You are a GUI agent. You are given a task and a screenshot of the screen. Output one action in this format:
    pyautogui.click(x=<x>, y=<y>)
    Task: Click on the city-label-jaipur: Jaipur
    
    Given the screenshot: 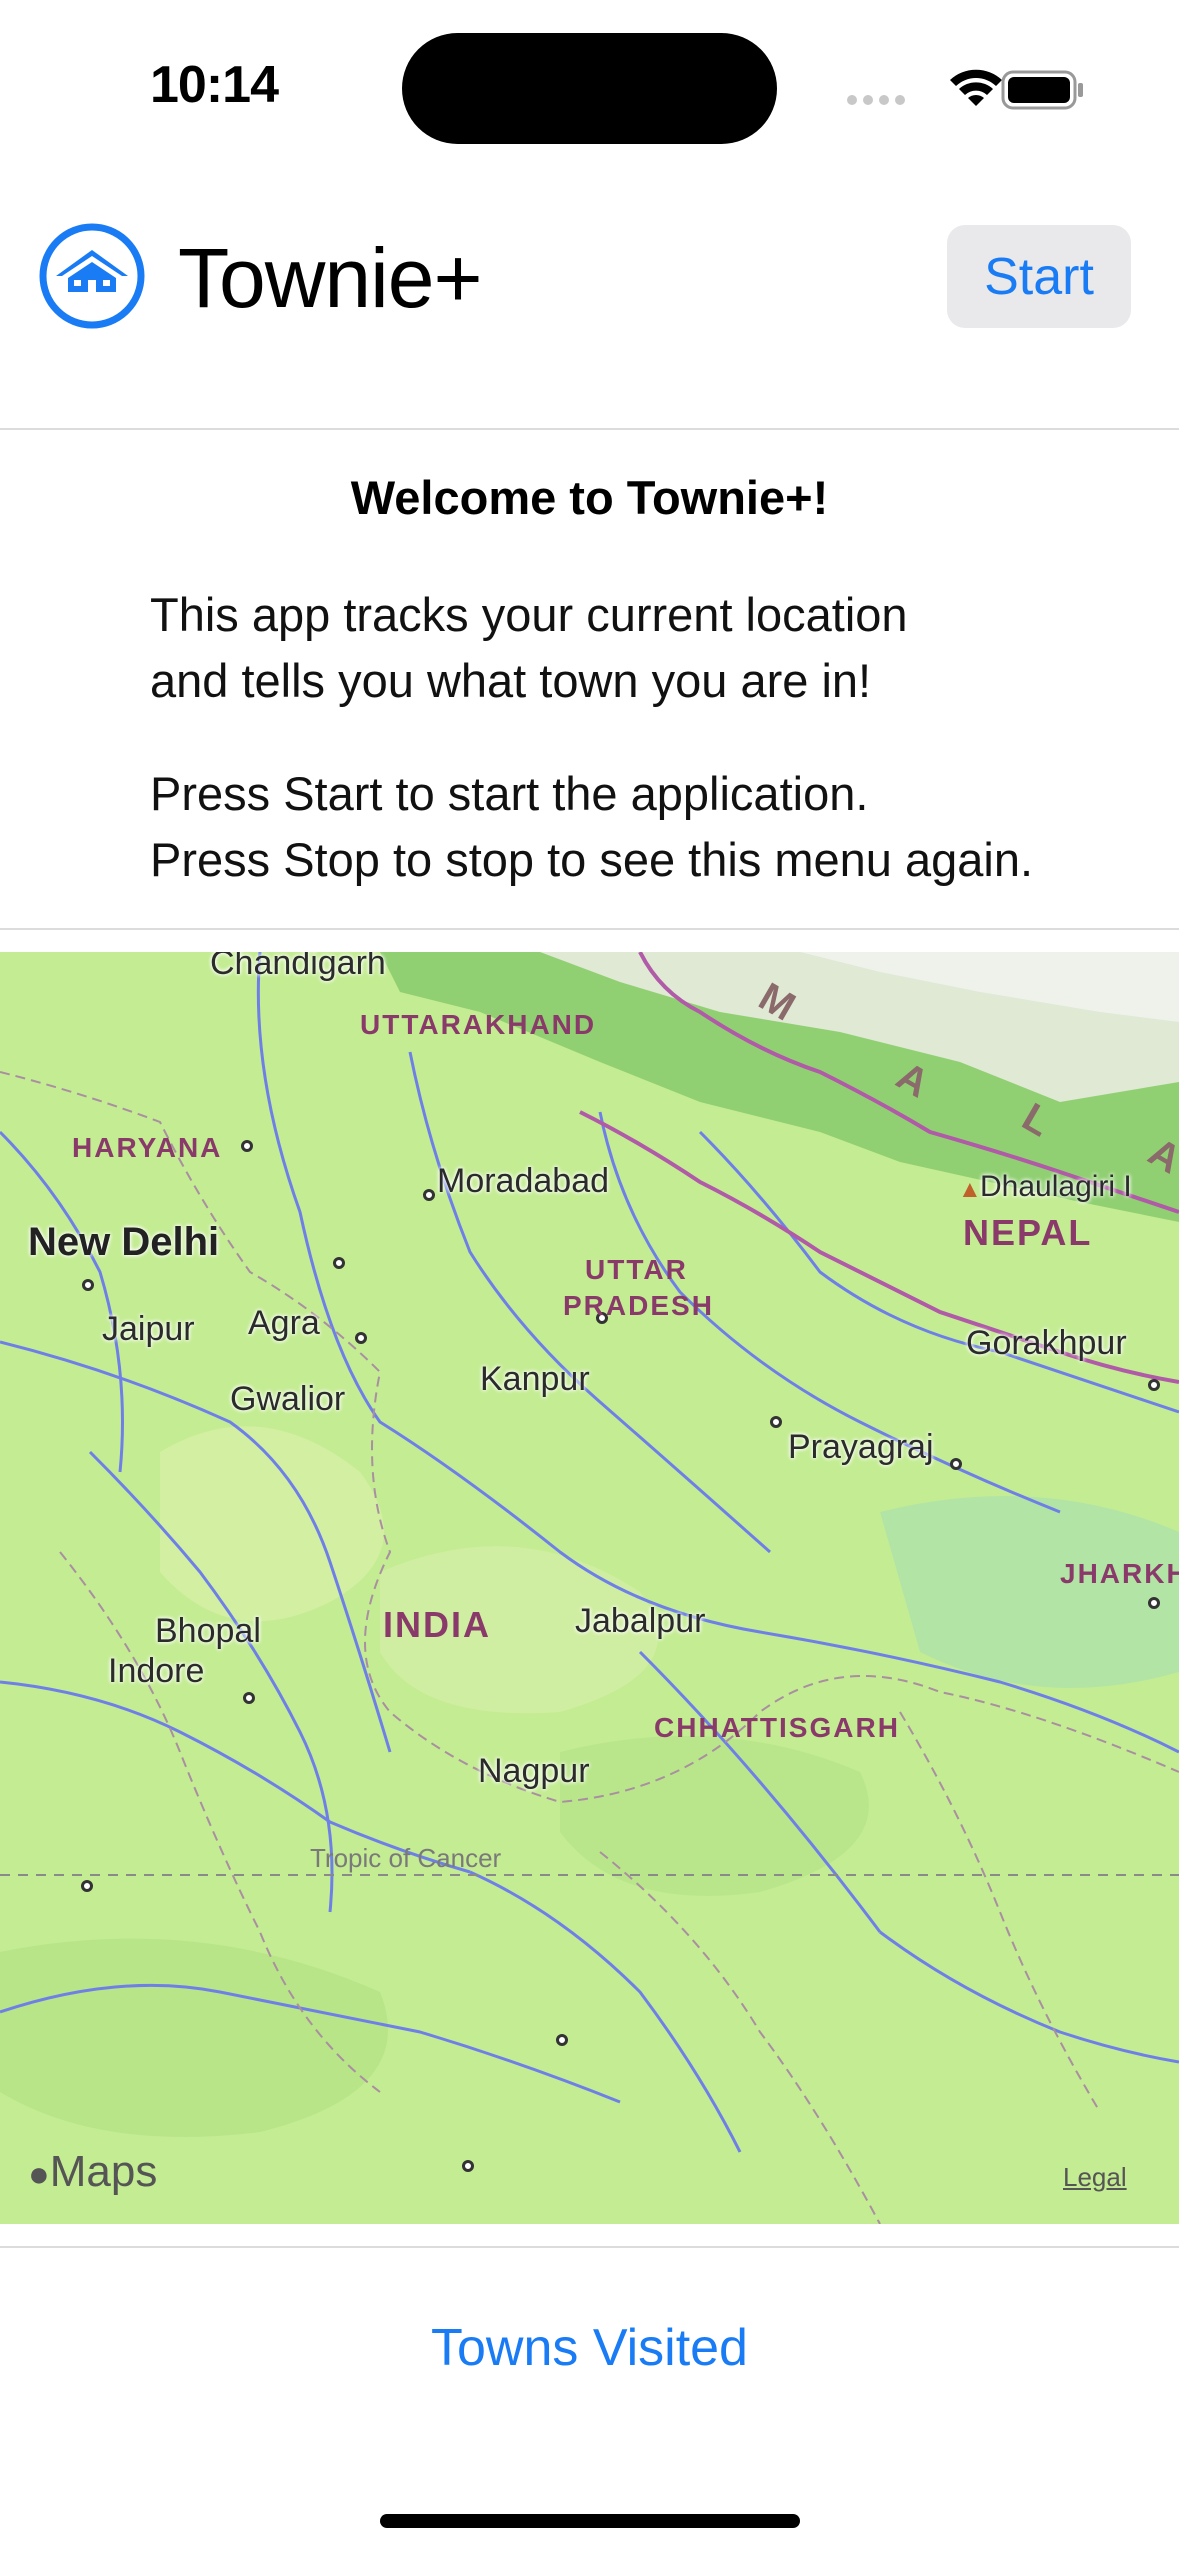 What is the action you would take?
    pyautogui.click(x=148, y=1329)
    